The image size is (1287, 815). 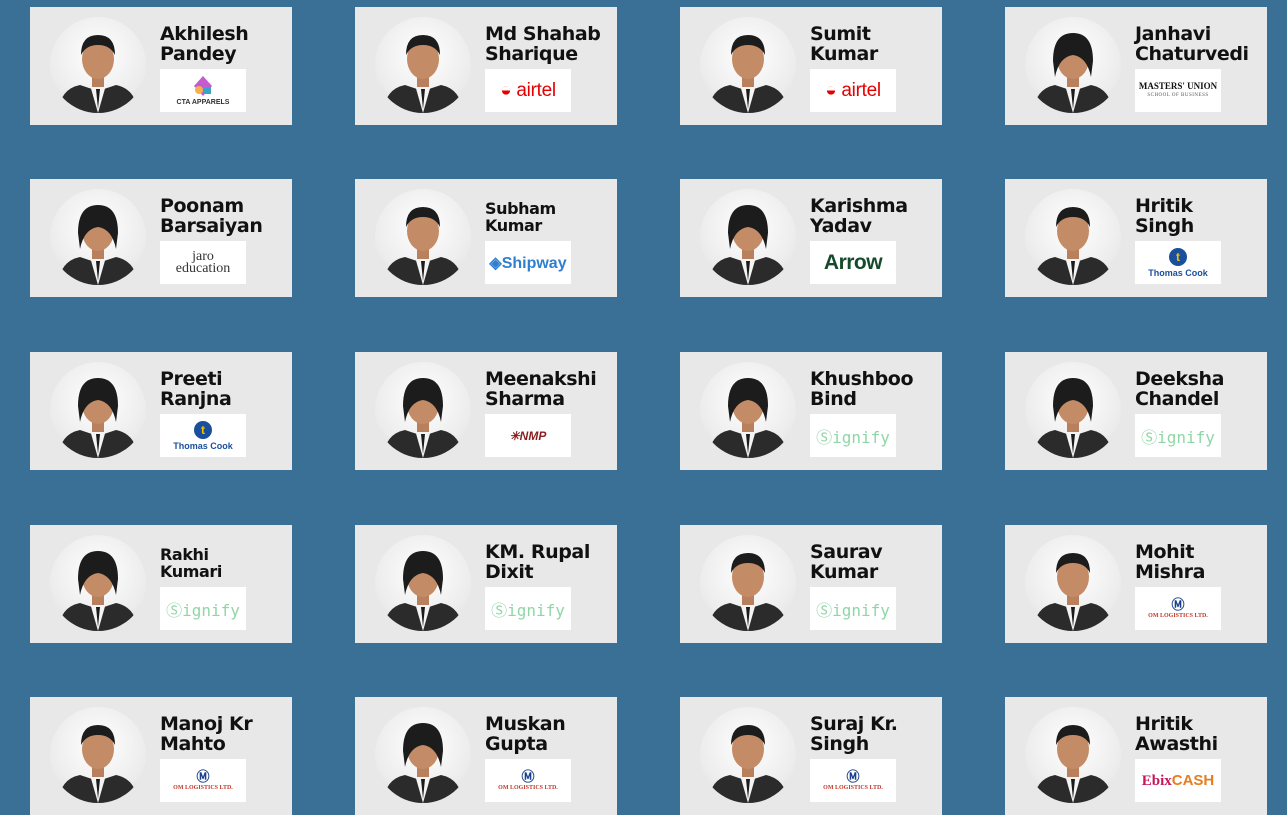 I want to click on placement-card: Meenakshi Sharma ✳NMP, so click(x=486, y=411).